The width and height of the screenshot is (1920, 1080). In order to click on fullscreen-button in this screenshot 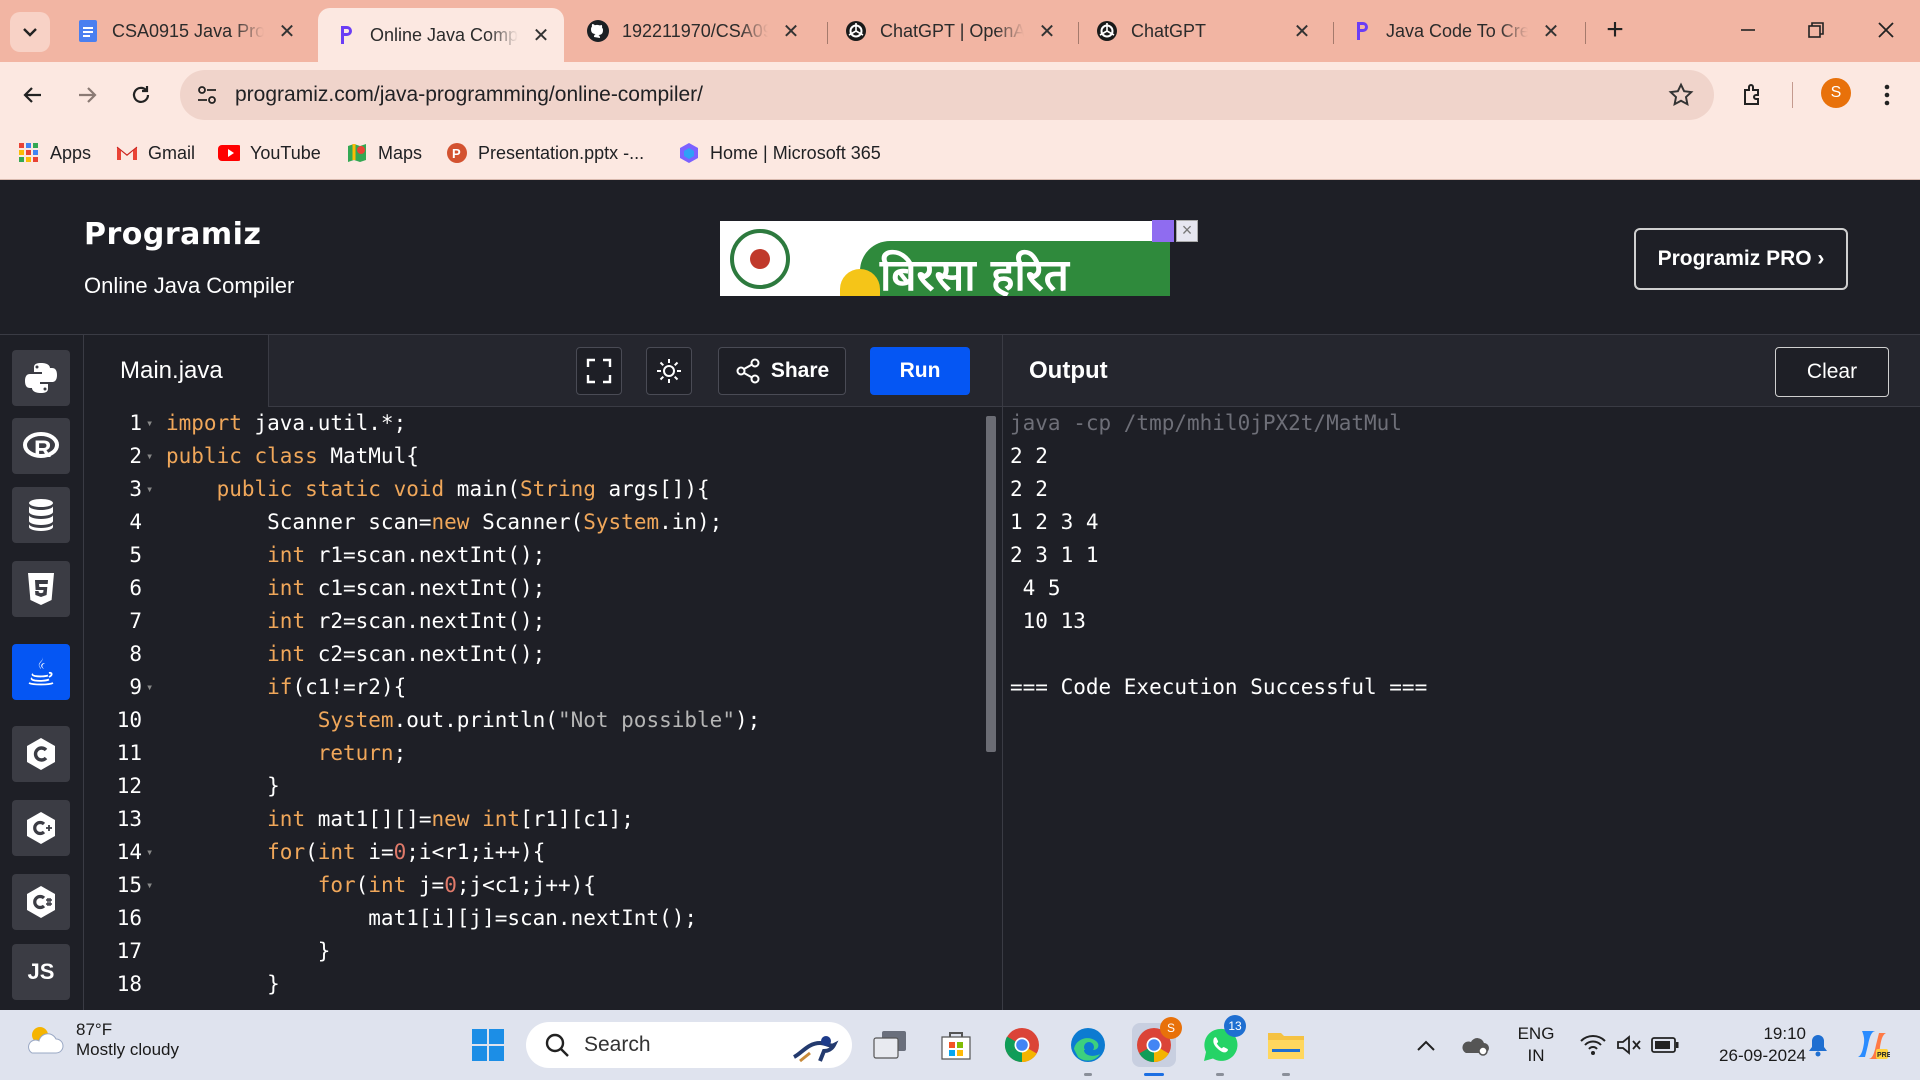, I will do `click(599, 371)`.